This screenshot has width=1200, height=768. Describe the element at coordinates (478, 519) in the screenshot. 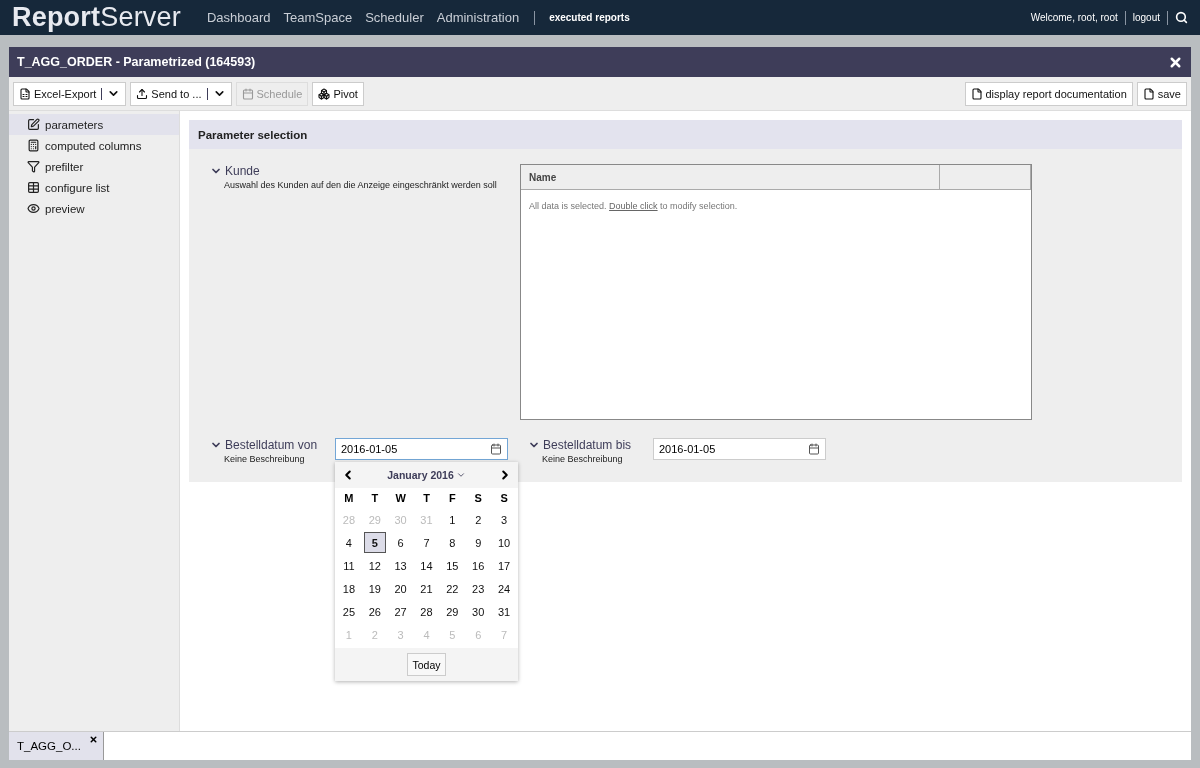

I see `calendar-day: 2` at that location.